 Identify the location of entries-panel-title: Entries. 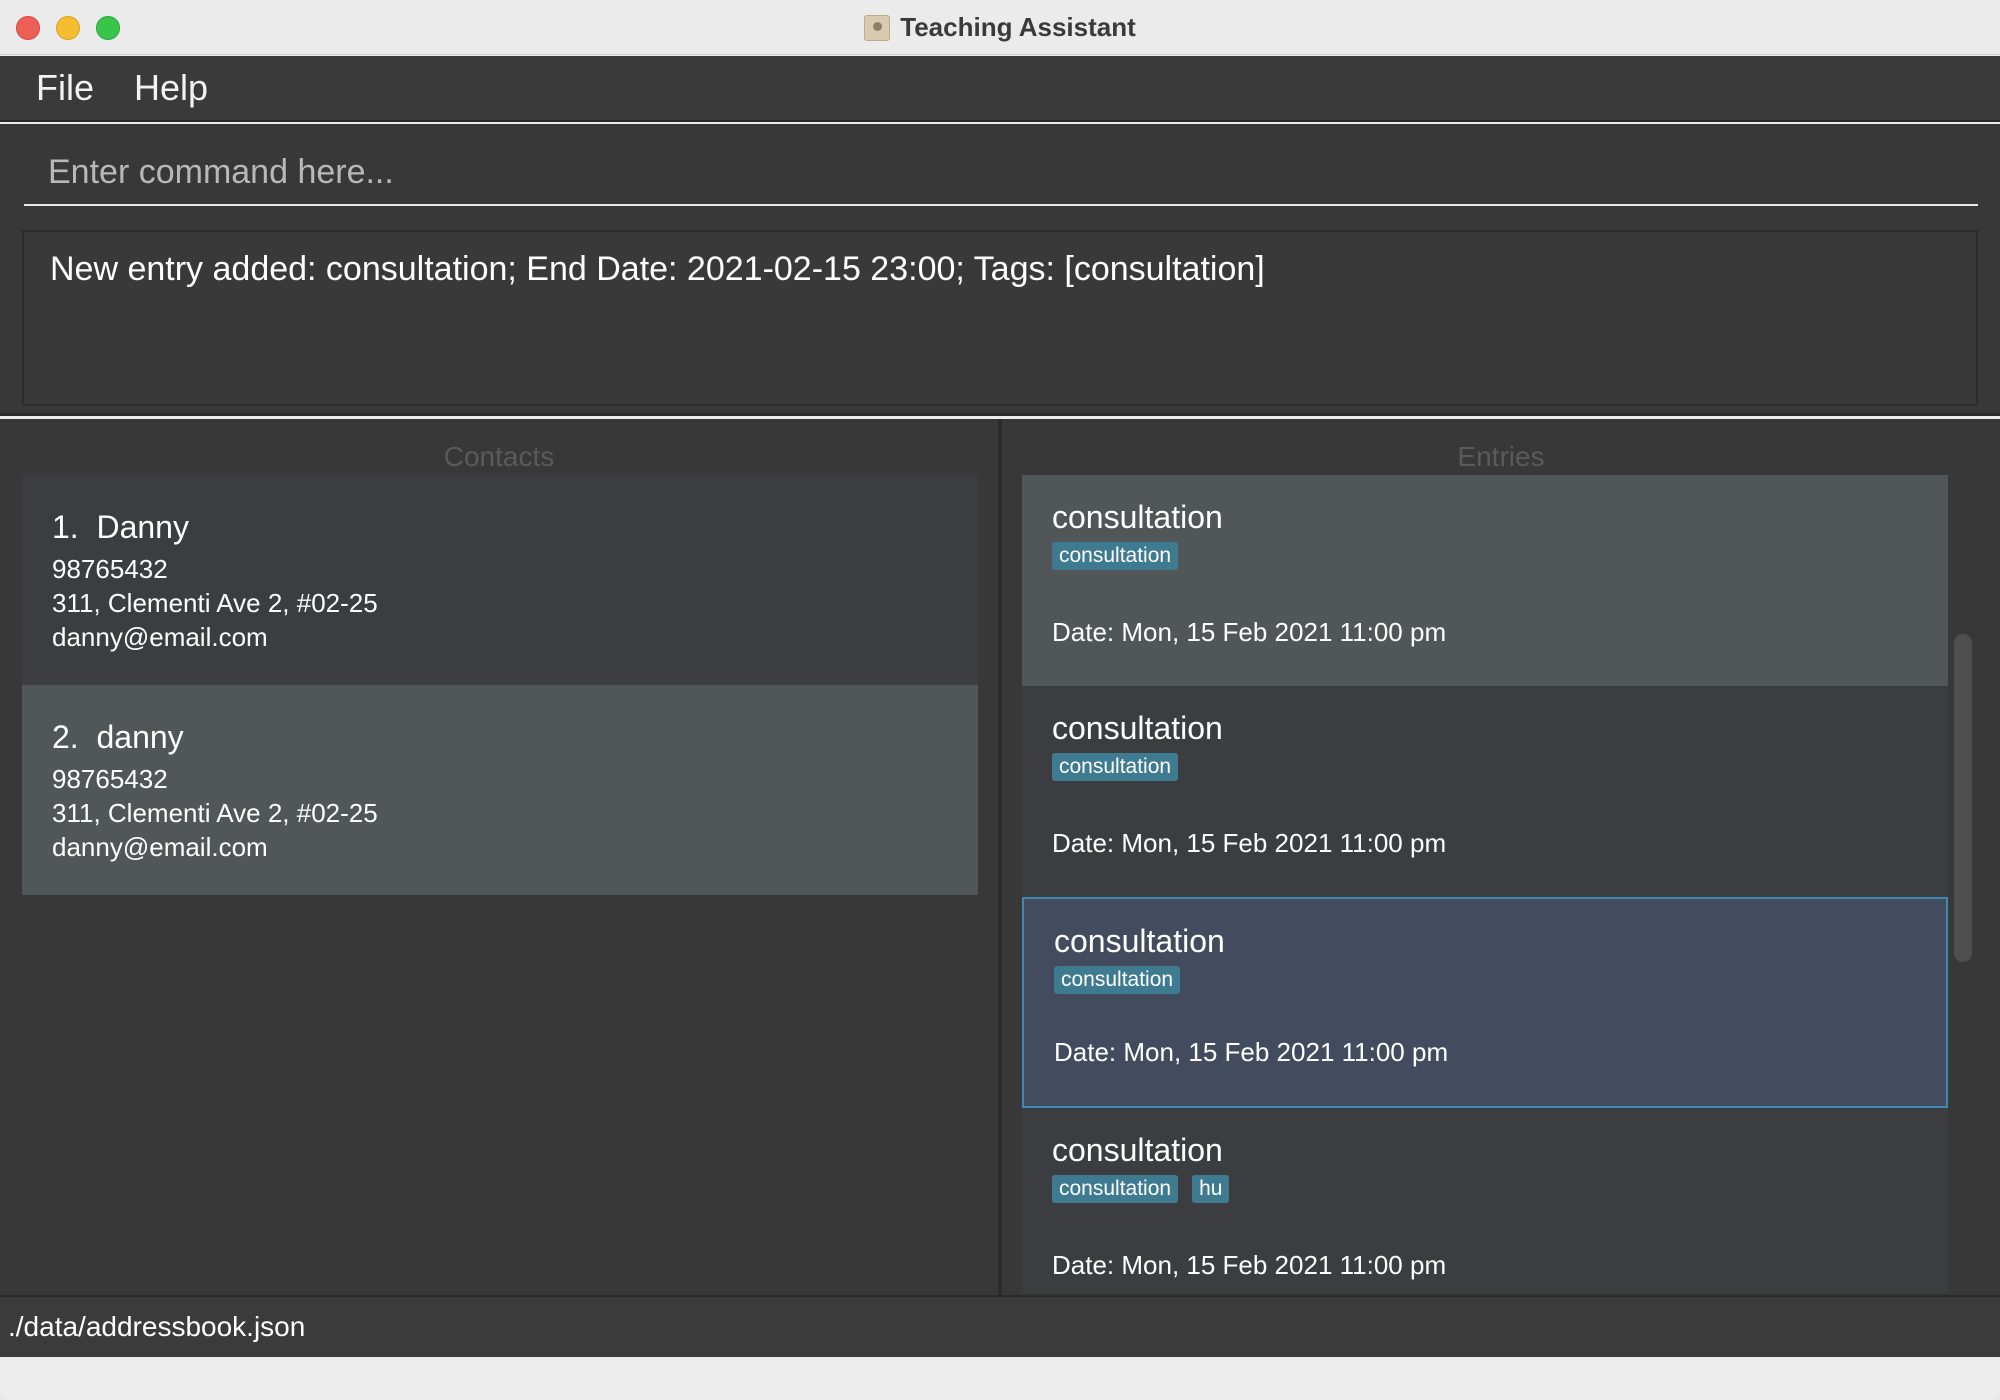
(1501, 456).